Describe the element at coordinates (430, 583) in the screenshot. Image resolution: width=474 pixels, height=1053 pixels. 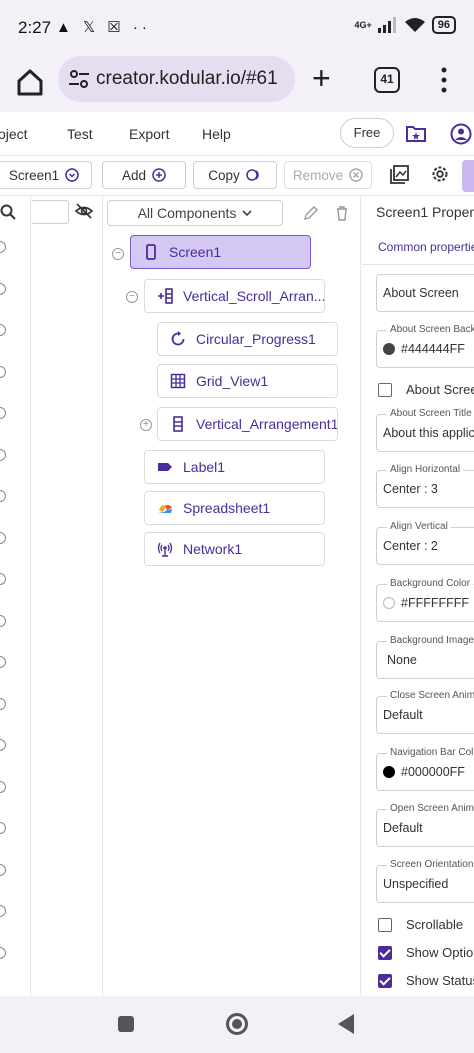
I see `background-color-label: Background Color` at that location.